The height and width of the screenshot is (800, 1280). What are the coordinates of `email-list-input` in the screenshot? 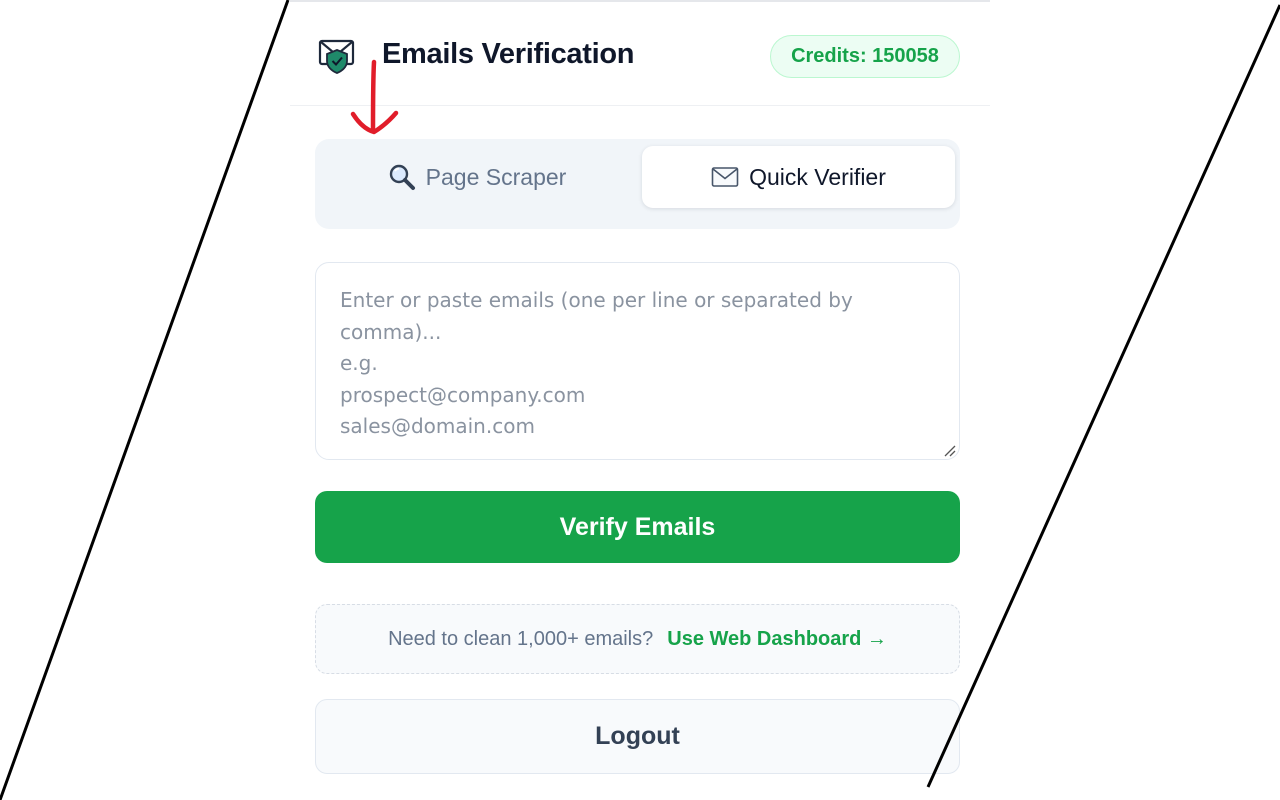 It's located at (637, 361).